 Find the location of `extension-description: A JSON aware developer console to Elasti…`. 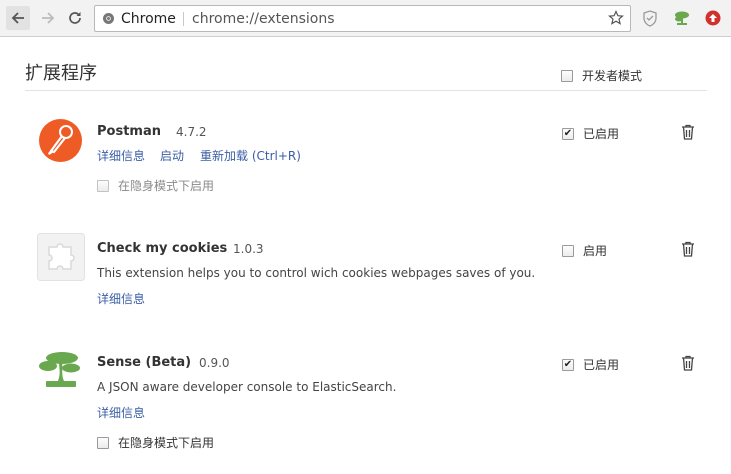

extension-description: A JSON aware developer console to Elasti… is located at coordinates (247, 387).